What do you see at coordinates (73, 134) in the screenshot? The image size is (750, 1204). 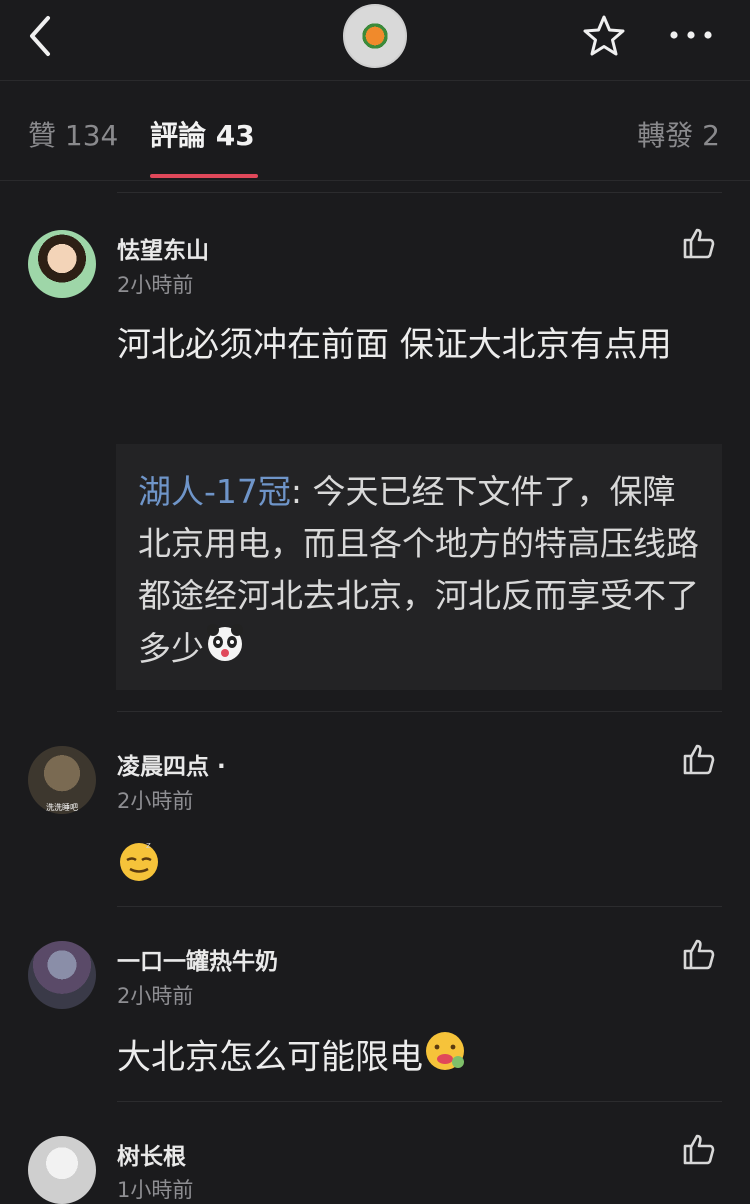 I see `tab-likes: 贊 134` at bounding box center [73, 134].